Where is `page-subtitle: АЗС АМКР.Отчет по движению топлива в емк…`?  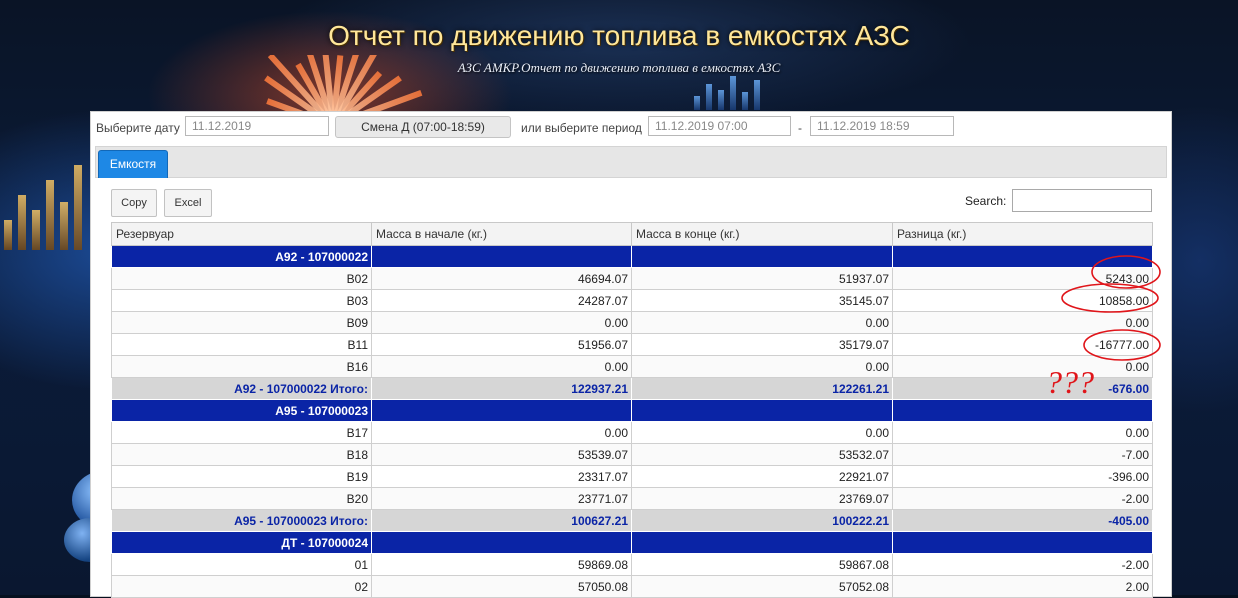
page-subtitle: АЗС АМКР.Отчет по движению топлива в емк… is located at coordinates (619, 67).